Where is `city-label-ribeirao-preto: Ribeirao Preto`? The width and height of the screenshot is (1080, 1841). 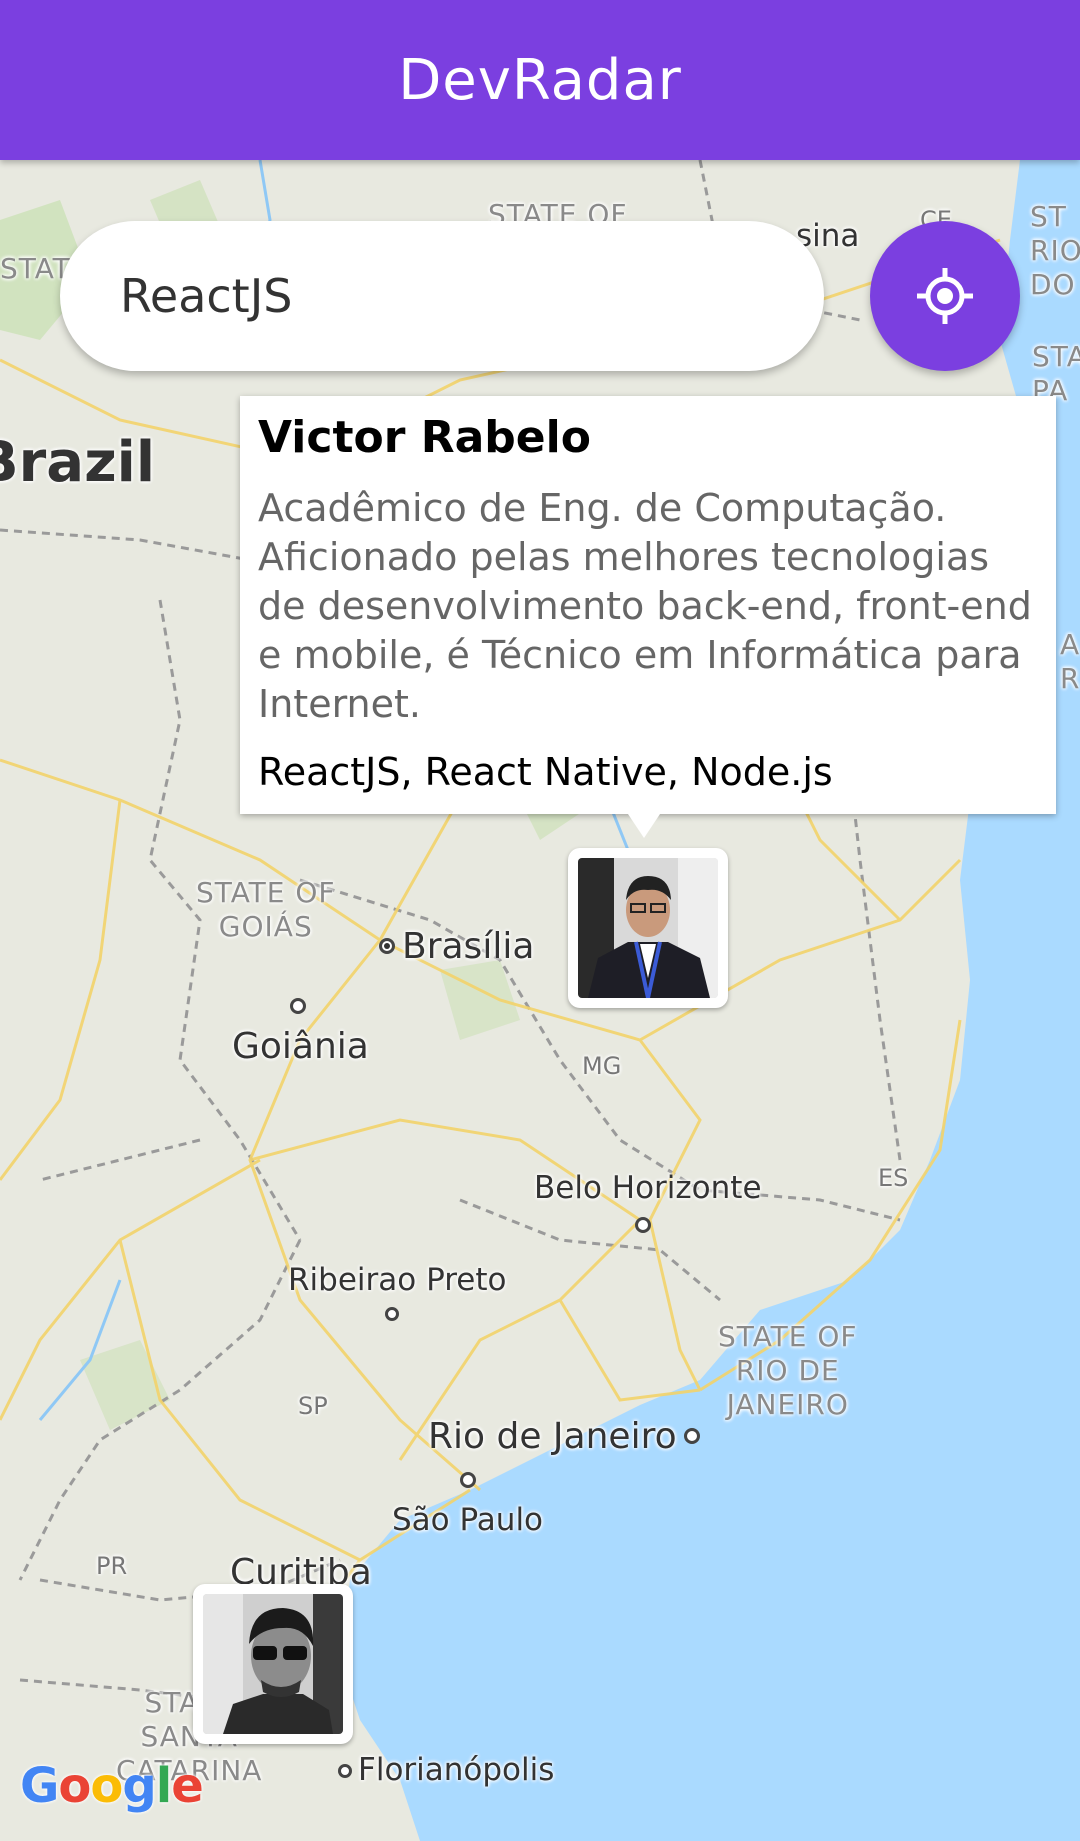
city-label-ribeirao-preto: Ribeirao Preto is located at coordinates (397, 1280).